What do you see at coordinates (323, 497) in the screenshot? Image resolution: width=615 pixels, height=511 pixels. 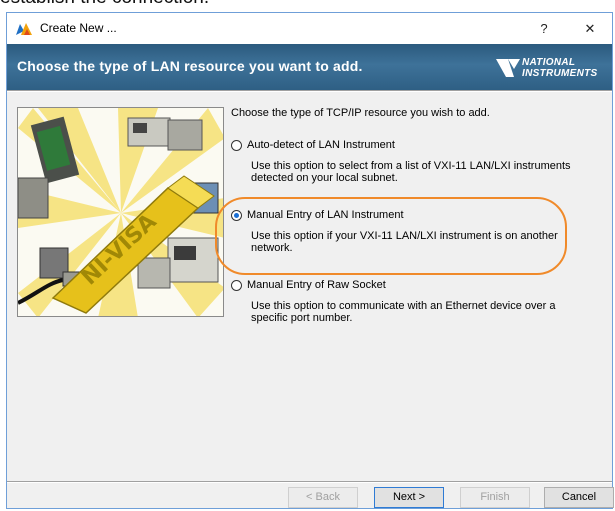 I see `back-button: < Back` at bounding box center [323, 497].